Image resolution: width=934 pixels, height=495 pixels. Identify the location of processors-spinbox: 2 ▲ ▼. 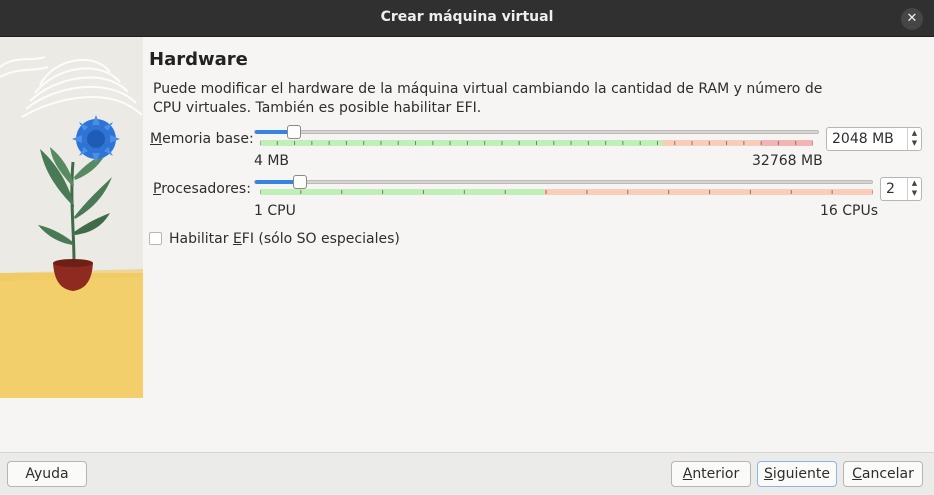
(901, 189).